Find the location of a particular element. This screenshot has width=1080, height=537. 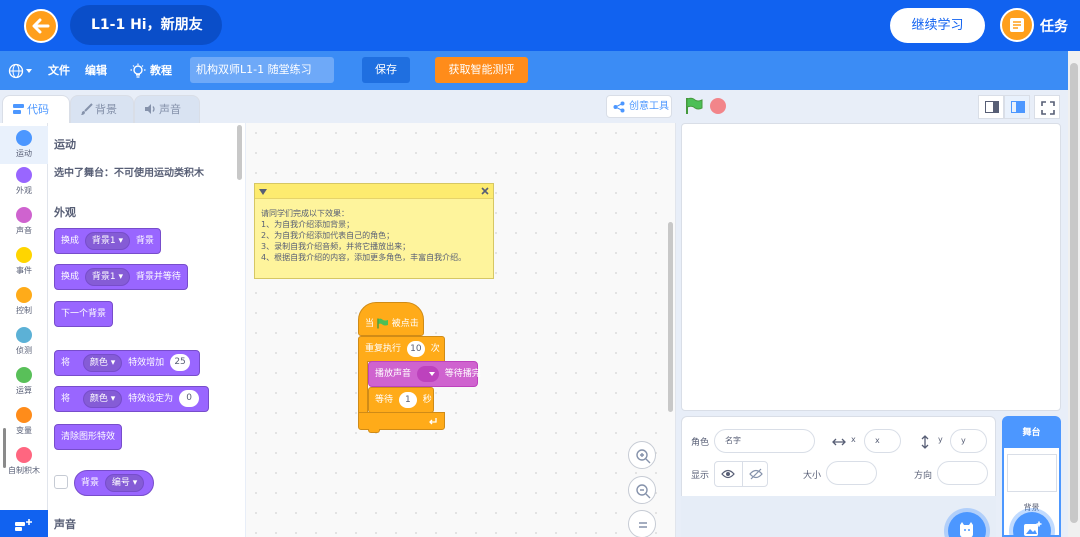

green-flag-button is located at coordinates (694, 107).